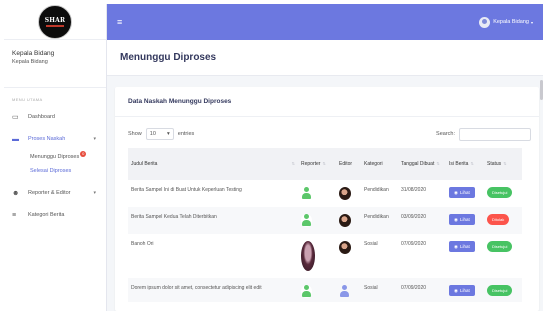 Image resolution: width=543 pixels, height=311 pixels. I want to click on list-icon: ≡, so click(14, 215).